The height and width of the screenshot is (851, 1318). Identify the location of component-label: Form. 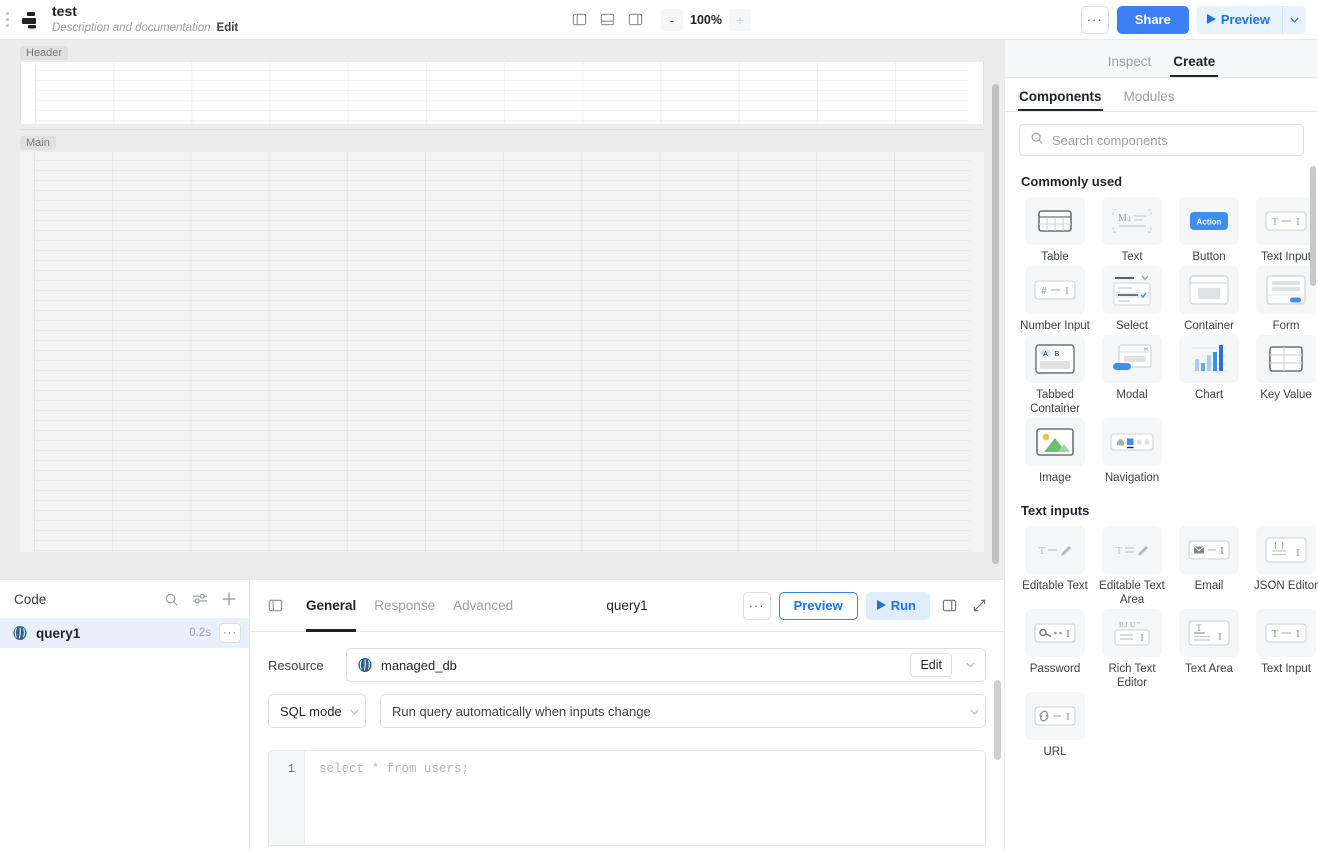
(1286, 326).